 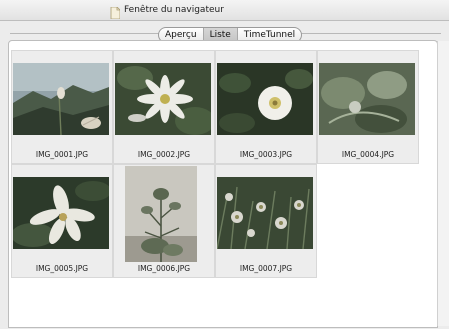 What do you see at coordinates (443, 183) in the screenshot?
I see `vertical-scrollbar` at bounding box center [443, 183].